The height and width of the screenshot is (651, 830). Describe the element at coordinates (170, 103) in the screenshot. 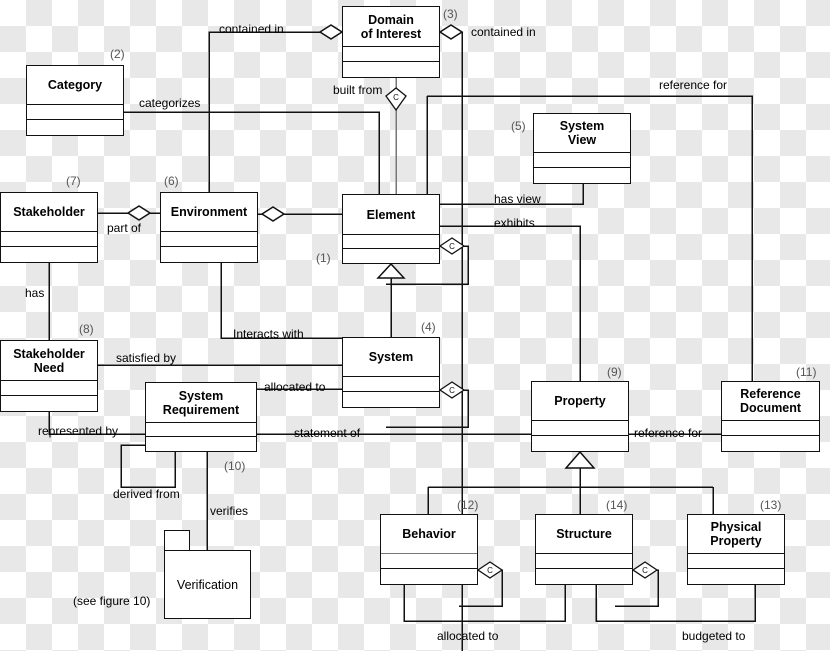

I see `edge-label-categorizes: categorizes` at that location.